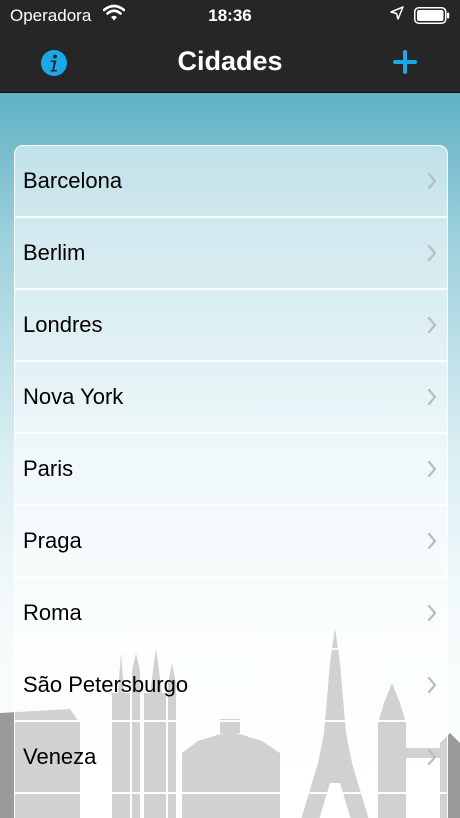 The height and width of the screenshot is (818, 460). What do you see at coordinates (48, 468) in the screenshot?
I see `city-name: Paris` at bounding box center [48, 468].